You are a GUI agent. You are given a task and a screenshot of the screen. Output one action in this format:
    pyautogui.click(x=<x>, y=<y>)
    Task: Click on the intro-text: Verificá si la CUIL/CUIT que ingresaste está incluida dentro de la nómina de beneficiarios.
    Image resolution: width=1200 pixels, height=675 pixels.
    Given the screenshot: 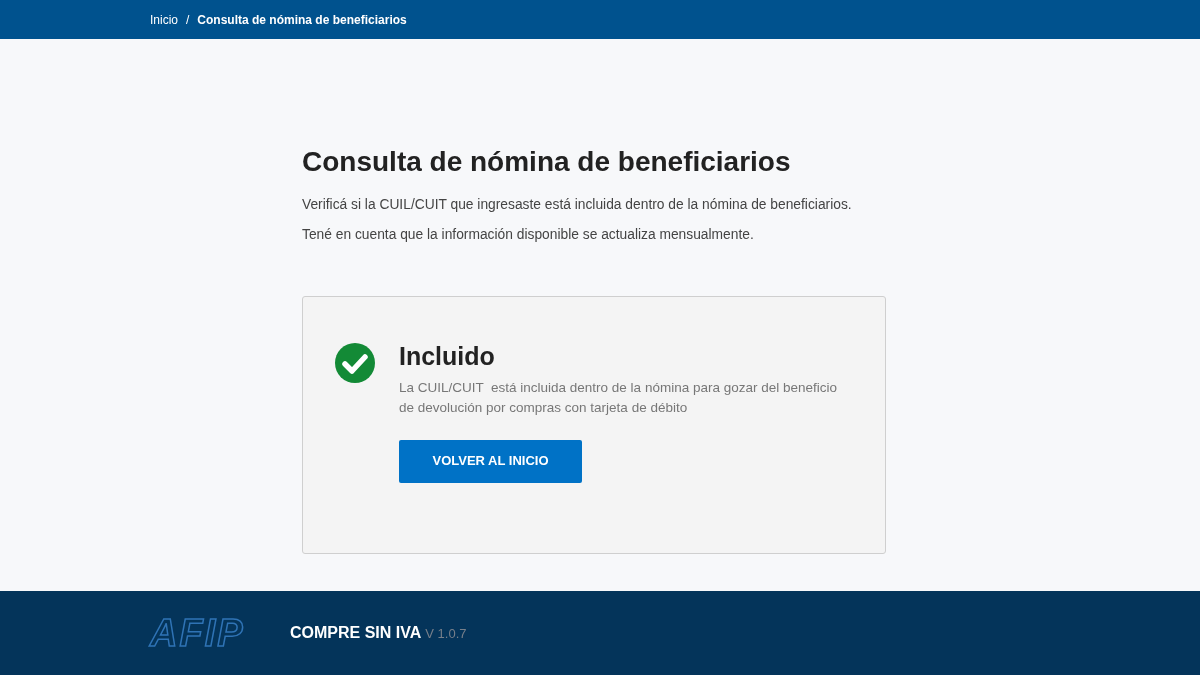 What is the action you would take?
    pyautogui.click(x=577, y=204)
    